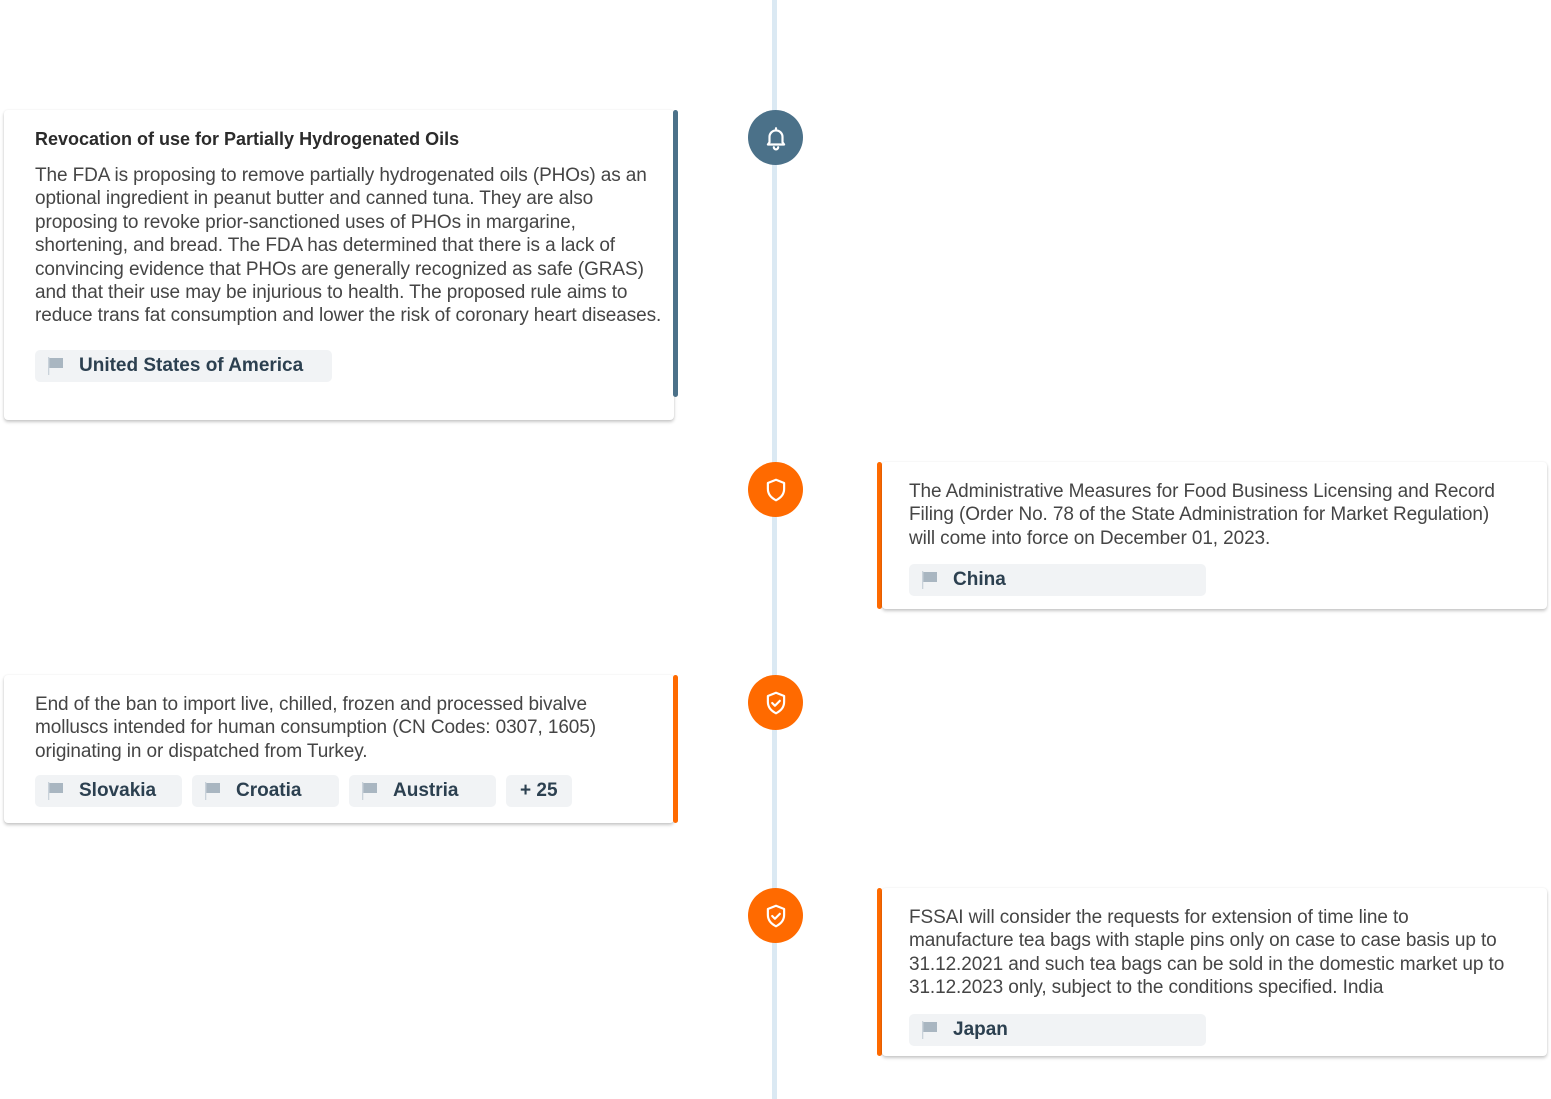 This screenshot has width=1551, height=1099. I want to click on event-1-marker, so click(775, 137).